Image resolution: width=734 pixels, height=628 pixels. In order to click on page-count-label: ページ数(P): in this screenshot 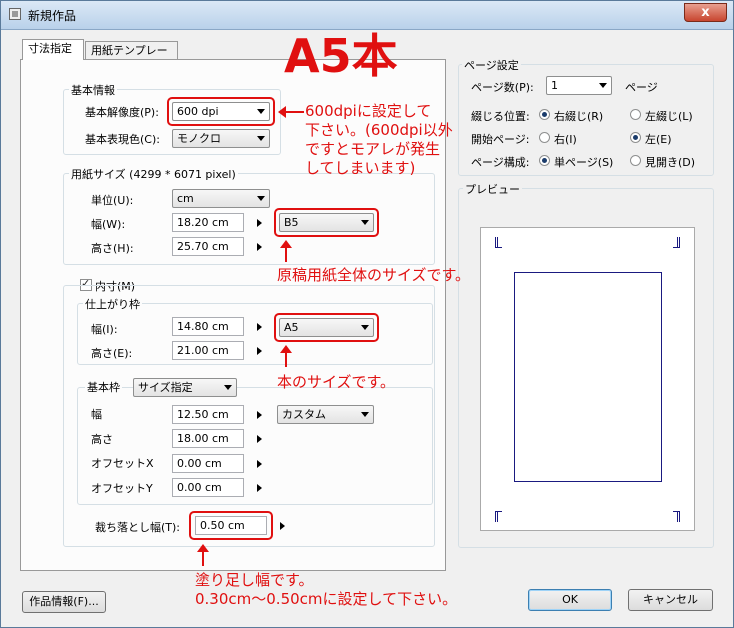, I will do `click(502, 87)`.